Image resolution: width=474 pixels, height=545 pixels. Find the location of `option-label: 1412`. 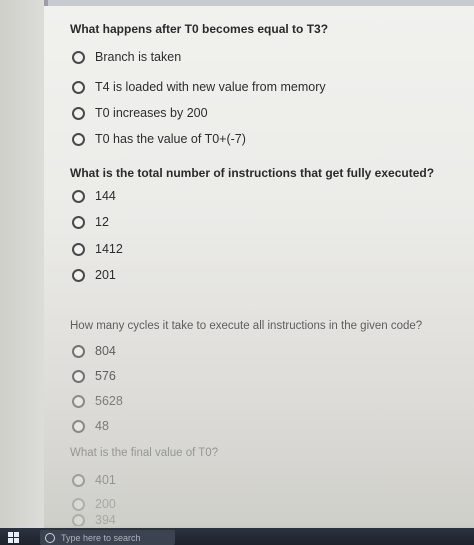

option-label: 1412 is located at coordinates (109, 249).